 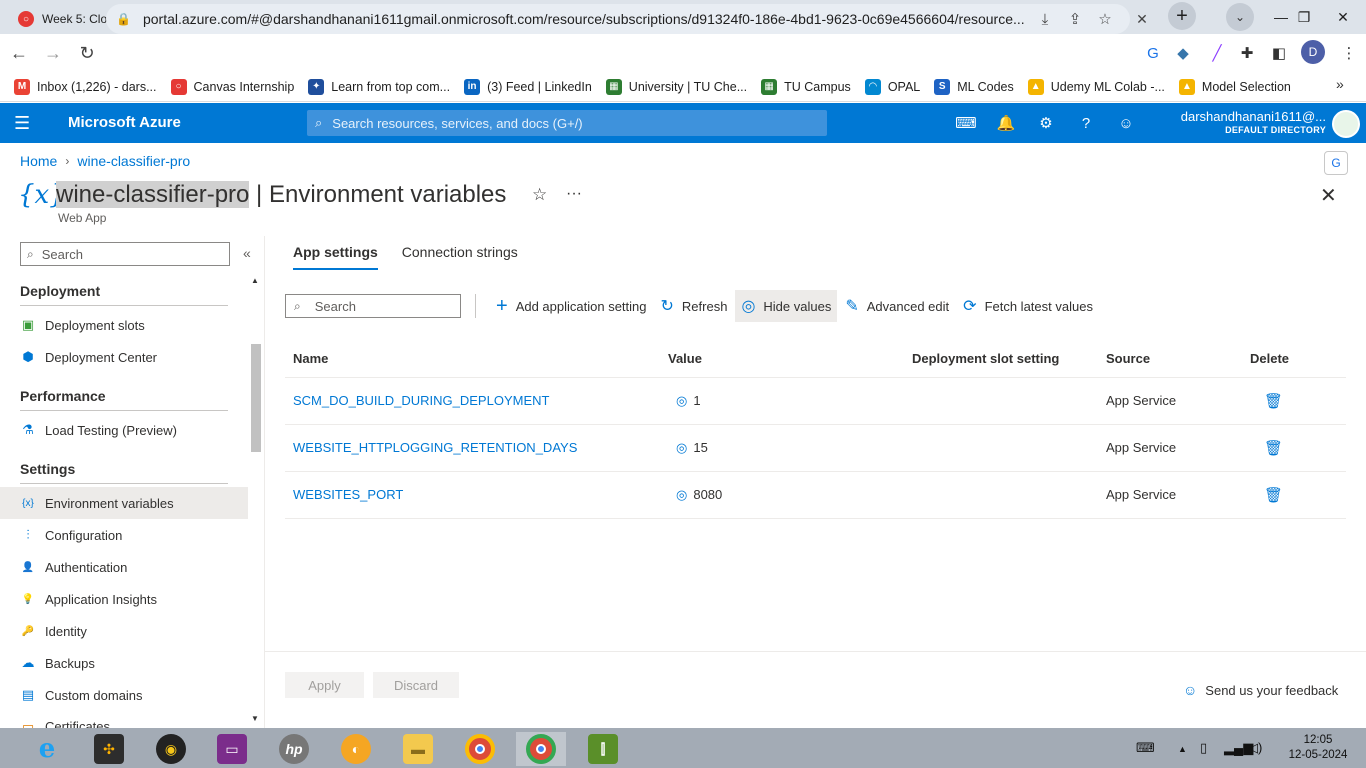 What do you see at coordinates (1170, 359) in the screenshot?
I see `column-header-source: Source` at bounding box center [1170, 359].